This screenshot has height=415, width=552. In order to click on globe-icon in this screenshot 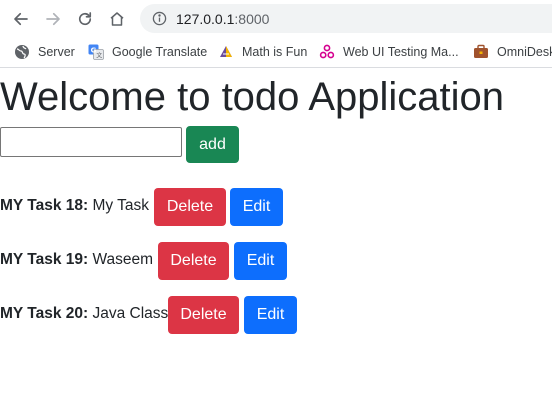, I will do `click(22, 52)`.